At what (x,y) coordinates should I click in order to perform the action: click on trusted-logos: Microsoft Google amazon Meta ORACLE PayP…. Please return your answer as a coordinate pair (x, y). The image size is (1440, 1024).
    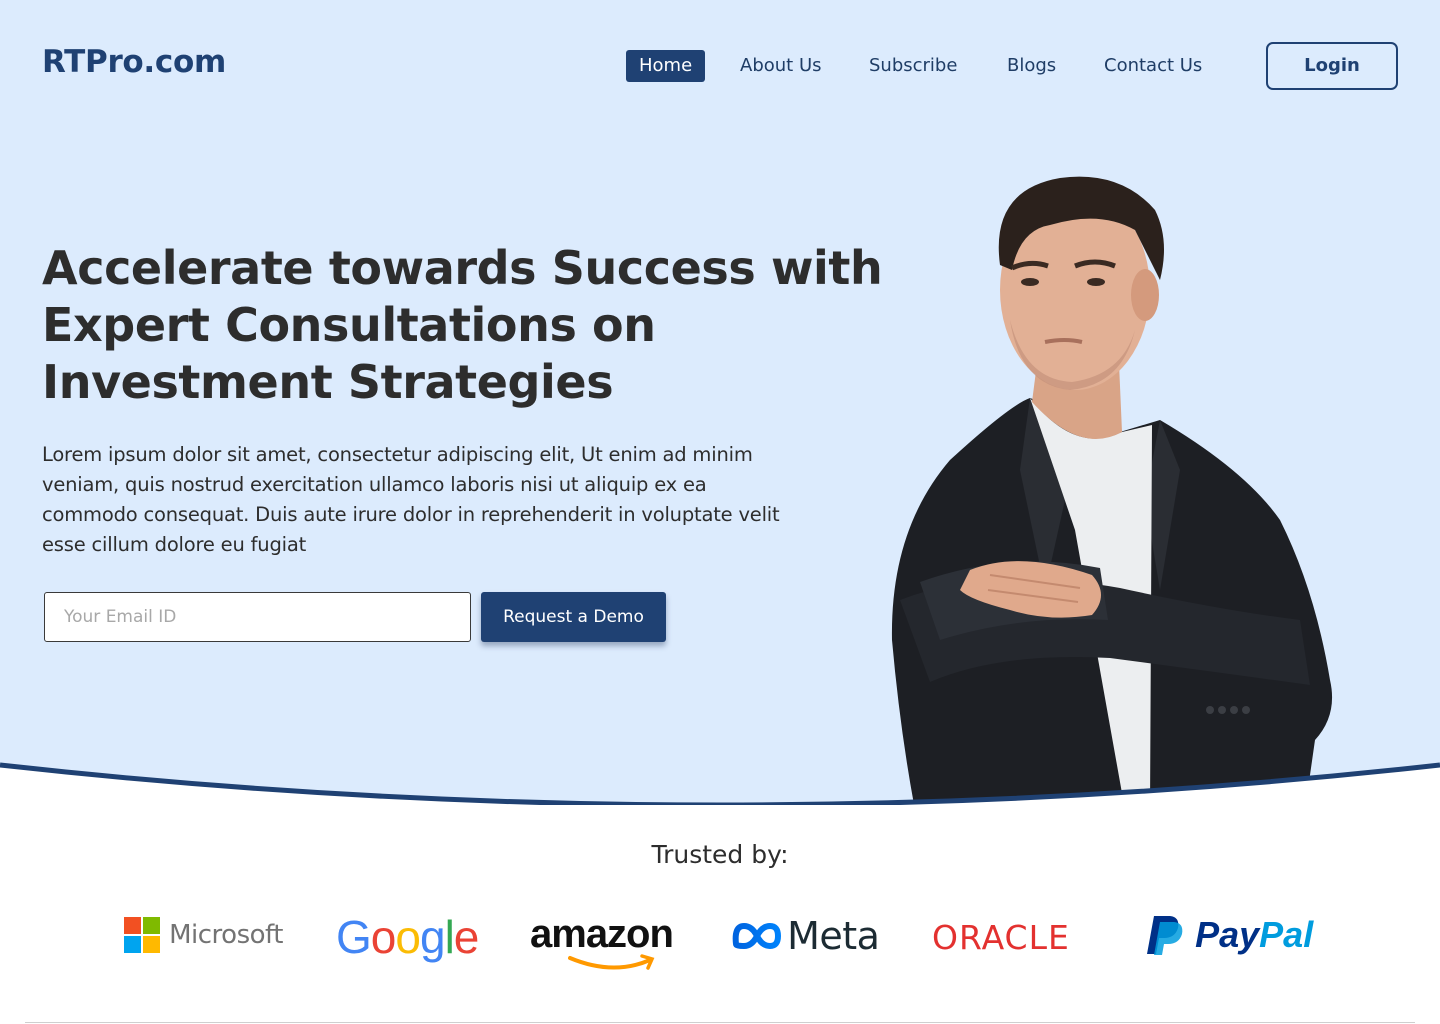
    Looking at the image, I should click on (720, 940).